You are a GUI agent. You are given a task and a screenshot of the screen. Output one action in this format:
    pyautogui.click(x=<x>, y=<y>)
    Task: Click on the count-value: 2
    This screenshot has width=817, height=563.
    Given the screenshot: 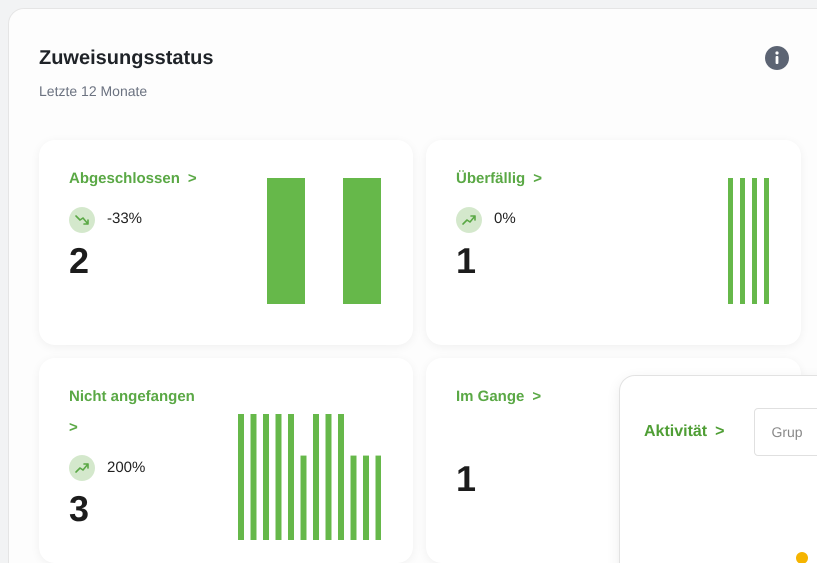 What is the action you would take?
    pyautogui.click(x=79, y=260)
    